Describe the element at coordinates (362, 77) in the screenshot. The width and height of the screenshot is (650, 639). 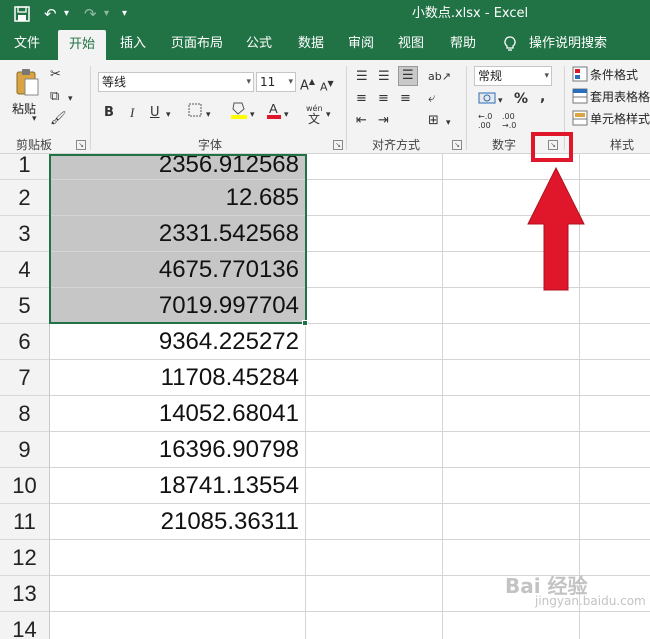
I see `align-top-icon: ☰` at that location.